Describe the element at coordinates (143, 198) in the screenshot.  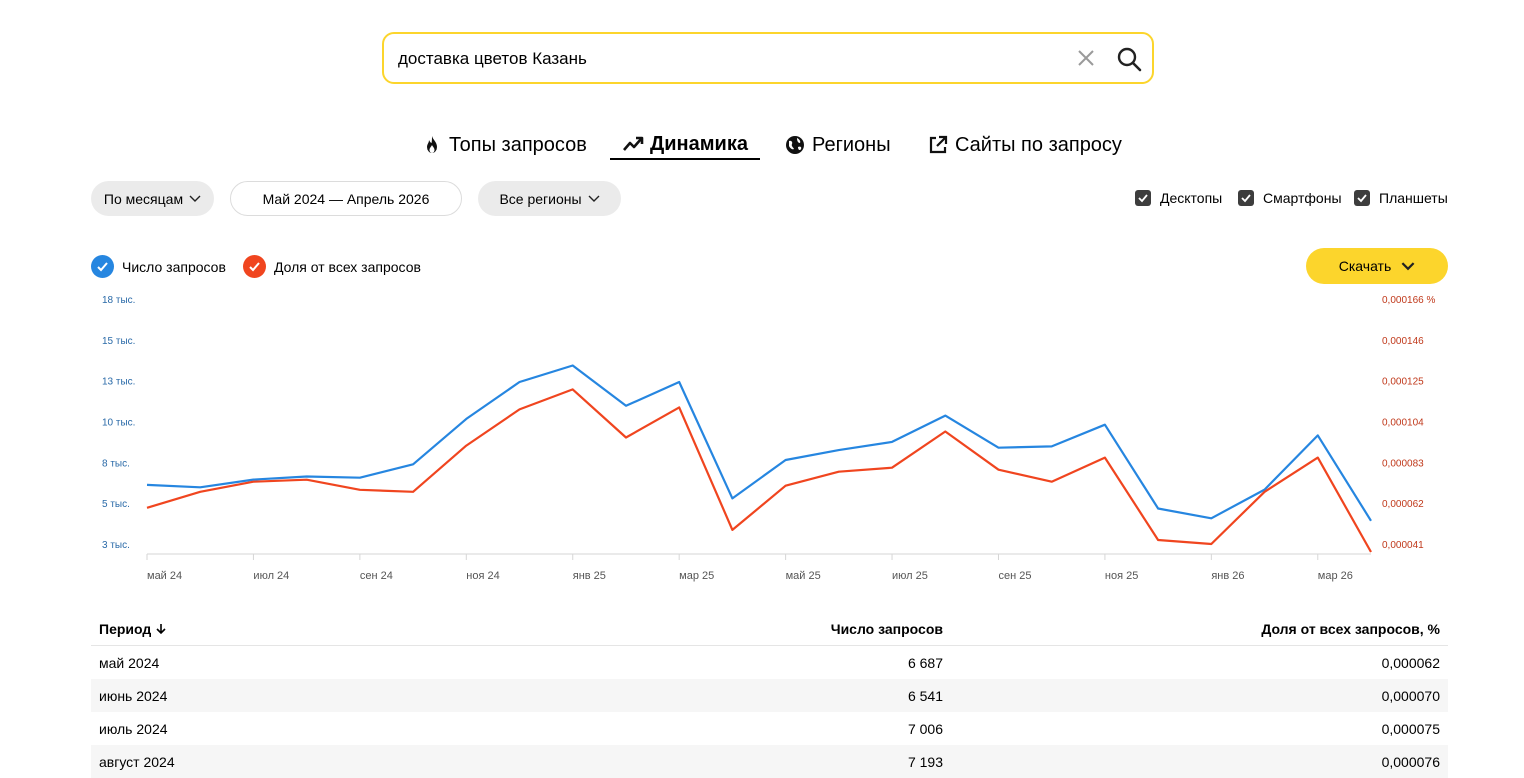
I see `grouping-label: По месяцам` at that location.